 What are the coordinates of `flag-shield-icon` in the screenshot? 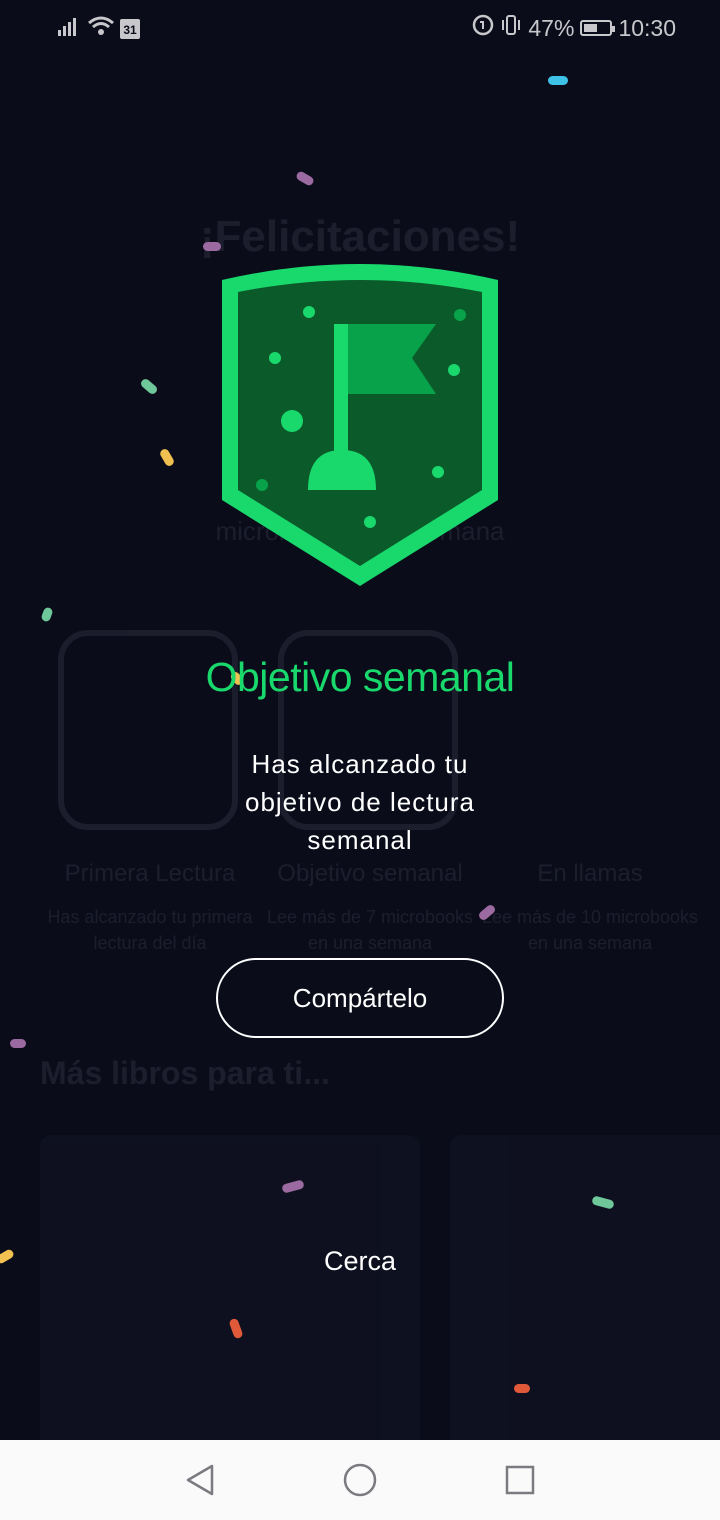 It's located at (360, 423).